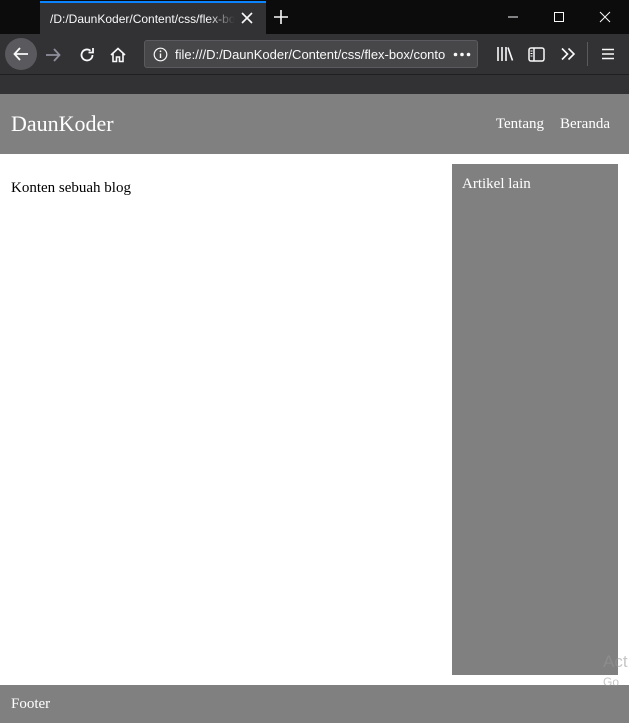 This screenshot has width=629, height=723. What do you see at coordinates (462, 54) in the screenshot?
I see `page-actions-icon` at bounding box center [462, 54].